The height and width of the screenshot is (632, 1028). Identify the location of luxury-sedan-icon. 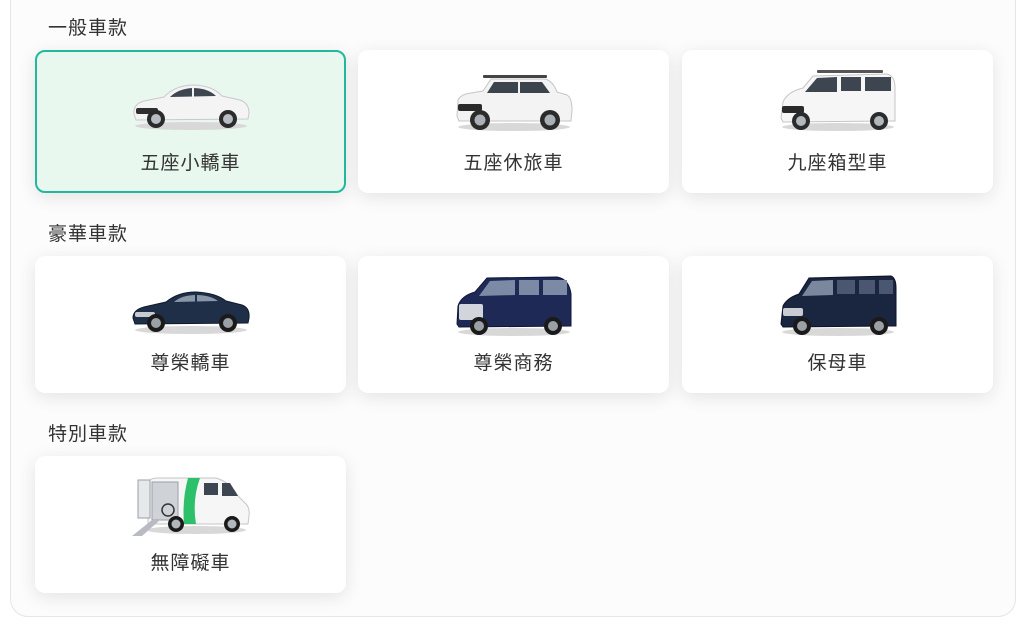
(190, 312).